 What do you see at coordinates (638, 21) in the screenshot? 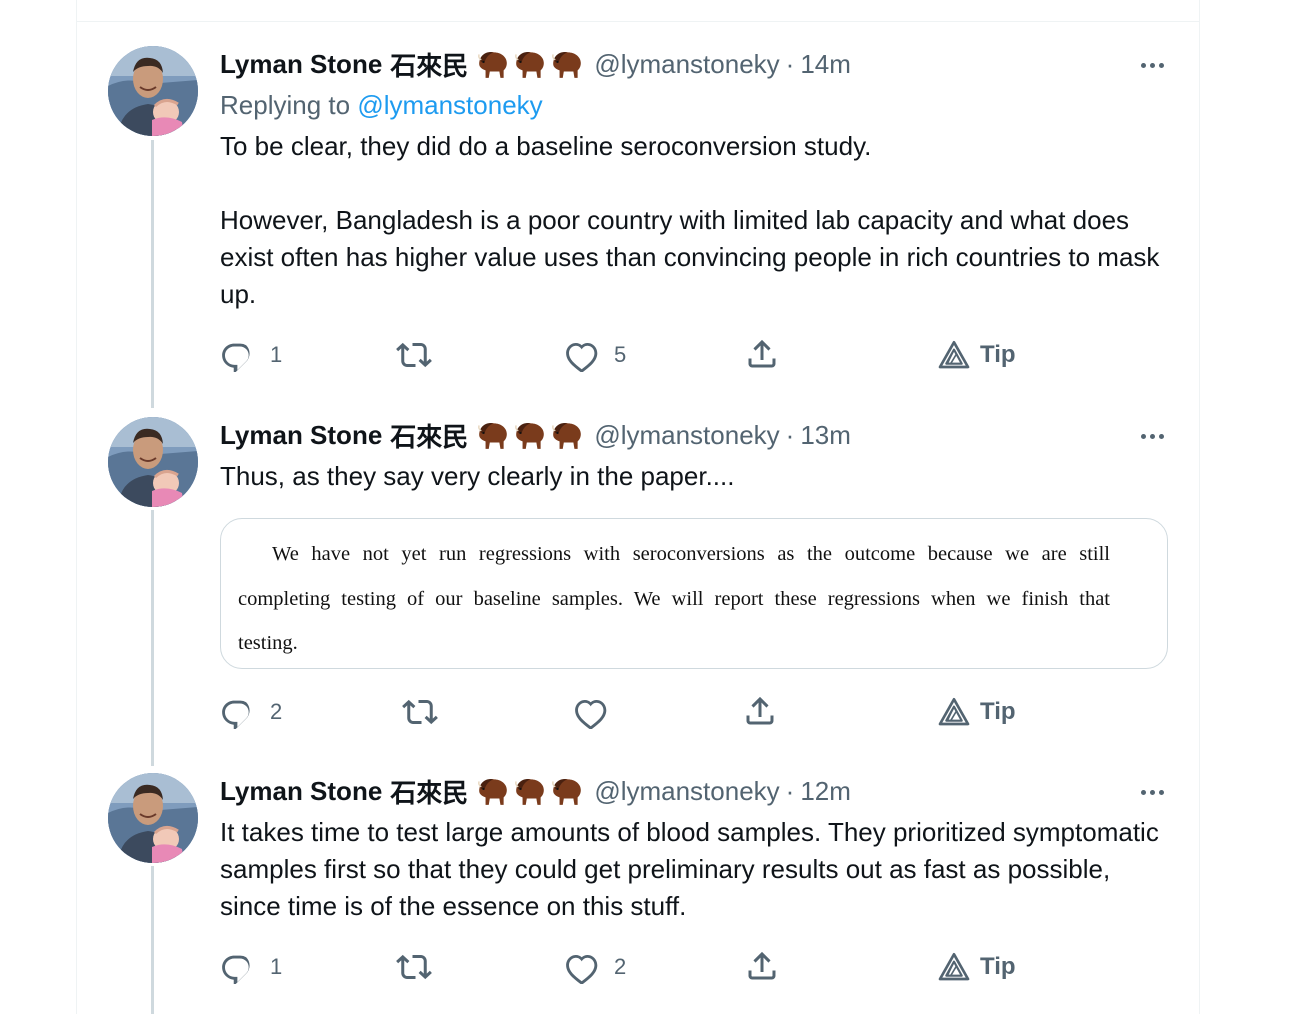
I see `top-divider` at bounding box center [638, 21].